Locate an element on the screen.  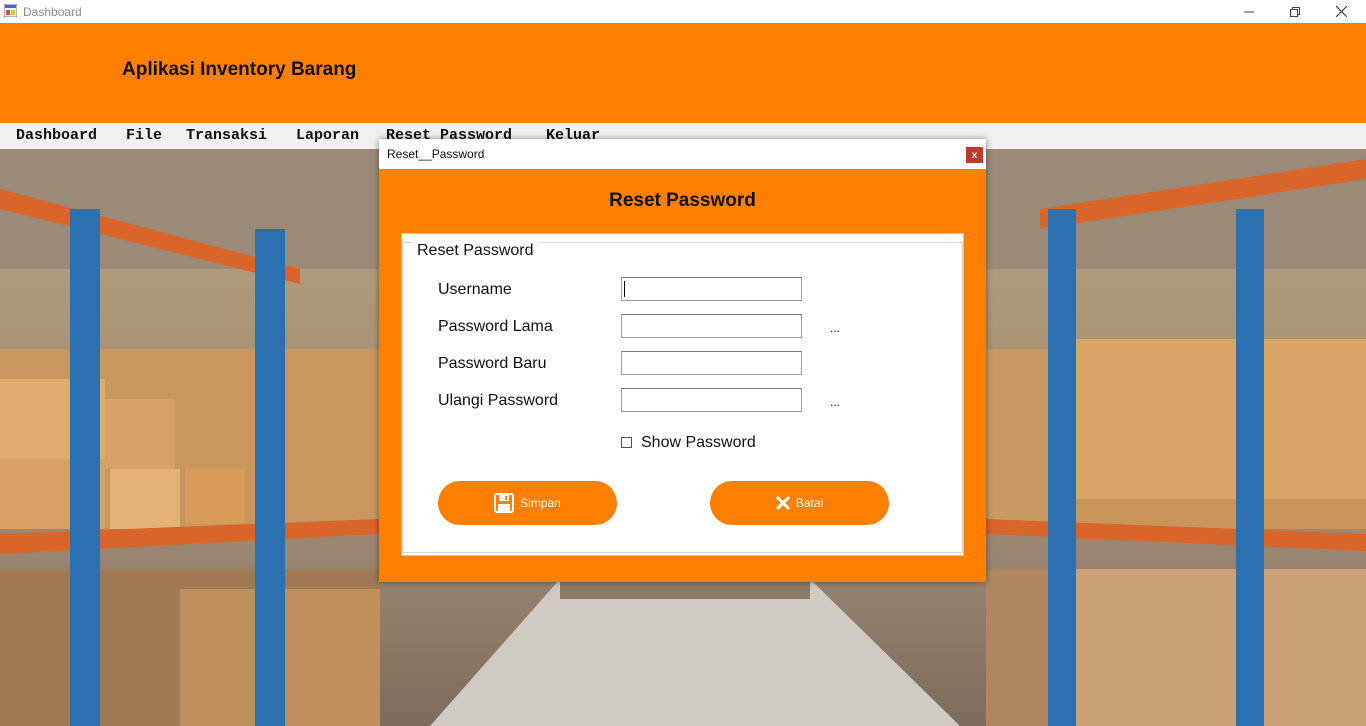
dialog-title: Reset__Password is located at coordinates (436, 154).